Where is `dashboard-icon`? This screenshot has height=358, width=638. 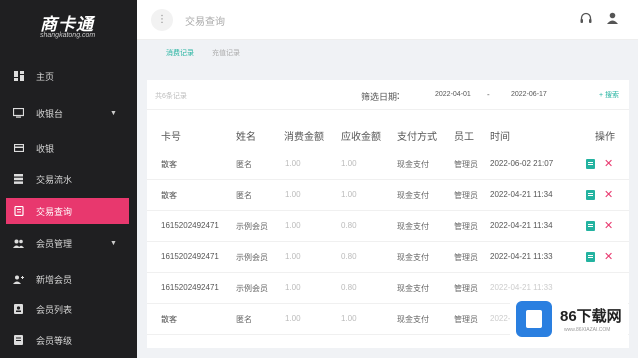 dashboard-icon is located at coordinates (18, 76).